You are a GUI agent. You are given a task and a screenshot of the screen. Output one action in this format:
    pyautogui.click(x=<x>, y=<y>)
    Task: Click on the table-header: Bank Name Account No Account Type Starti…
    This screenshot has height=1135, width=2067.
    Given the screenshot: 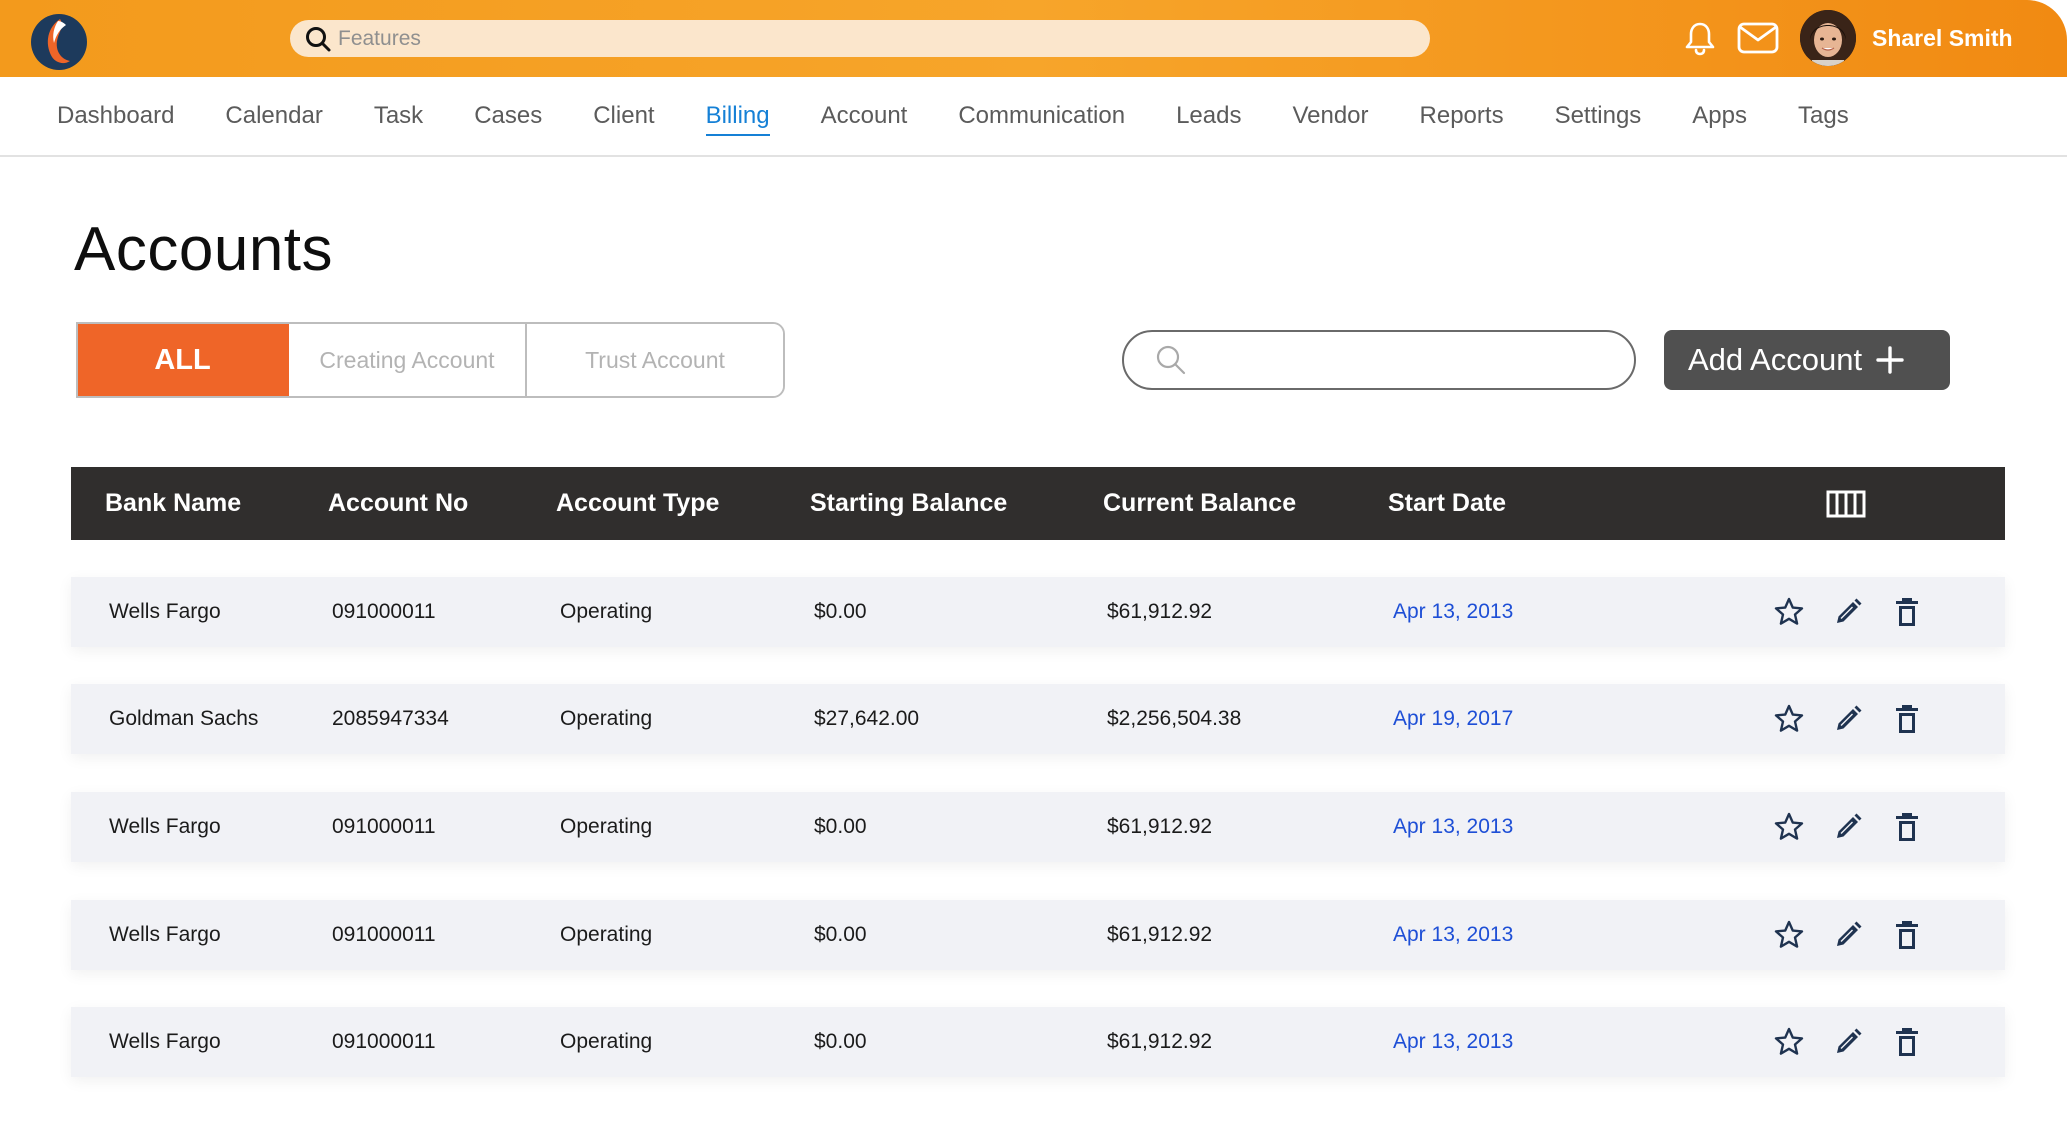 What is the action you would take?
    pyautogui.click(x=1038, y=503)
    